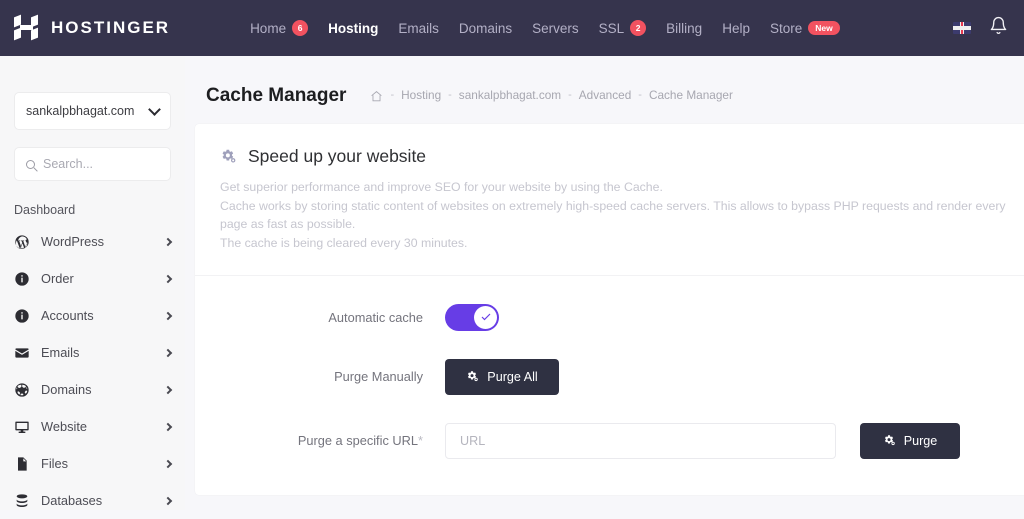 The width and height of the screenshot is (1024, 519). What do you see at coordinates (337, 156) in the screenshot?
I see `card-title: Speed up your website` at bounding box center [337, 156].